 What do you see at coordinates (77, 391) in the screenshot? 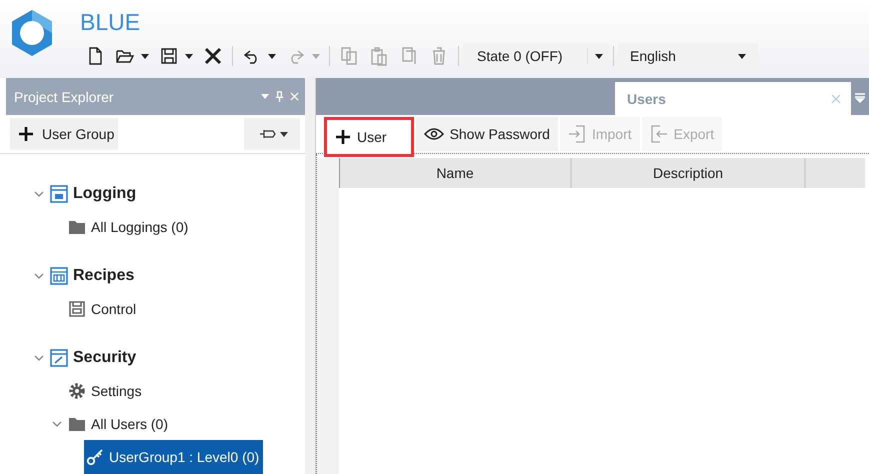
I see `settings-icon` at bounding box center [77, 391].